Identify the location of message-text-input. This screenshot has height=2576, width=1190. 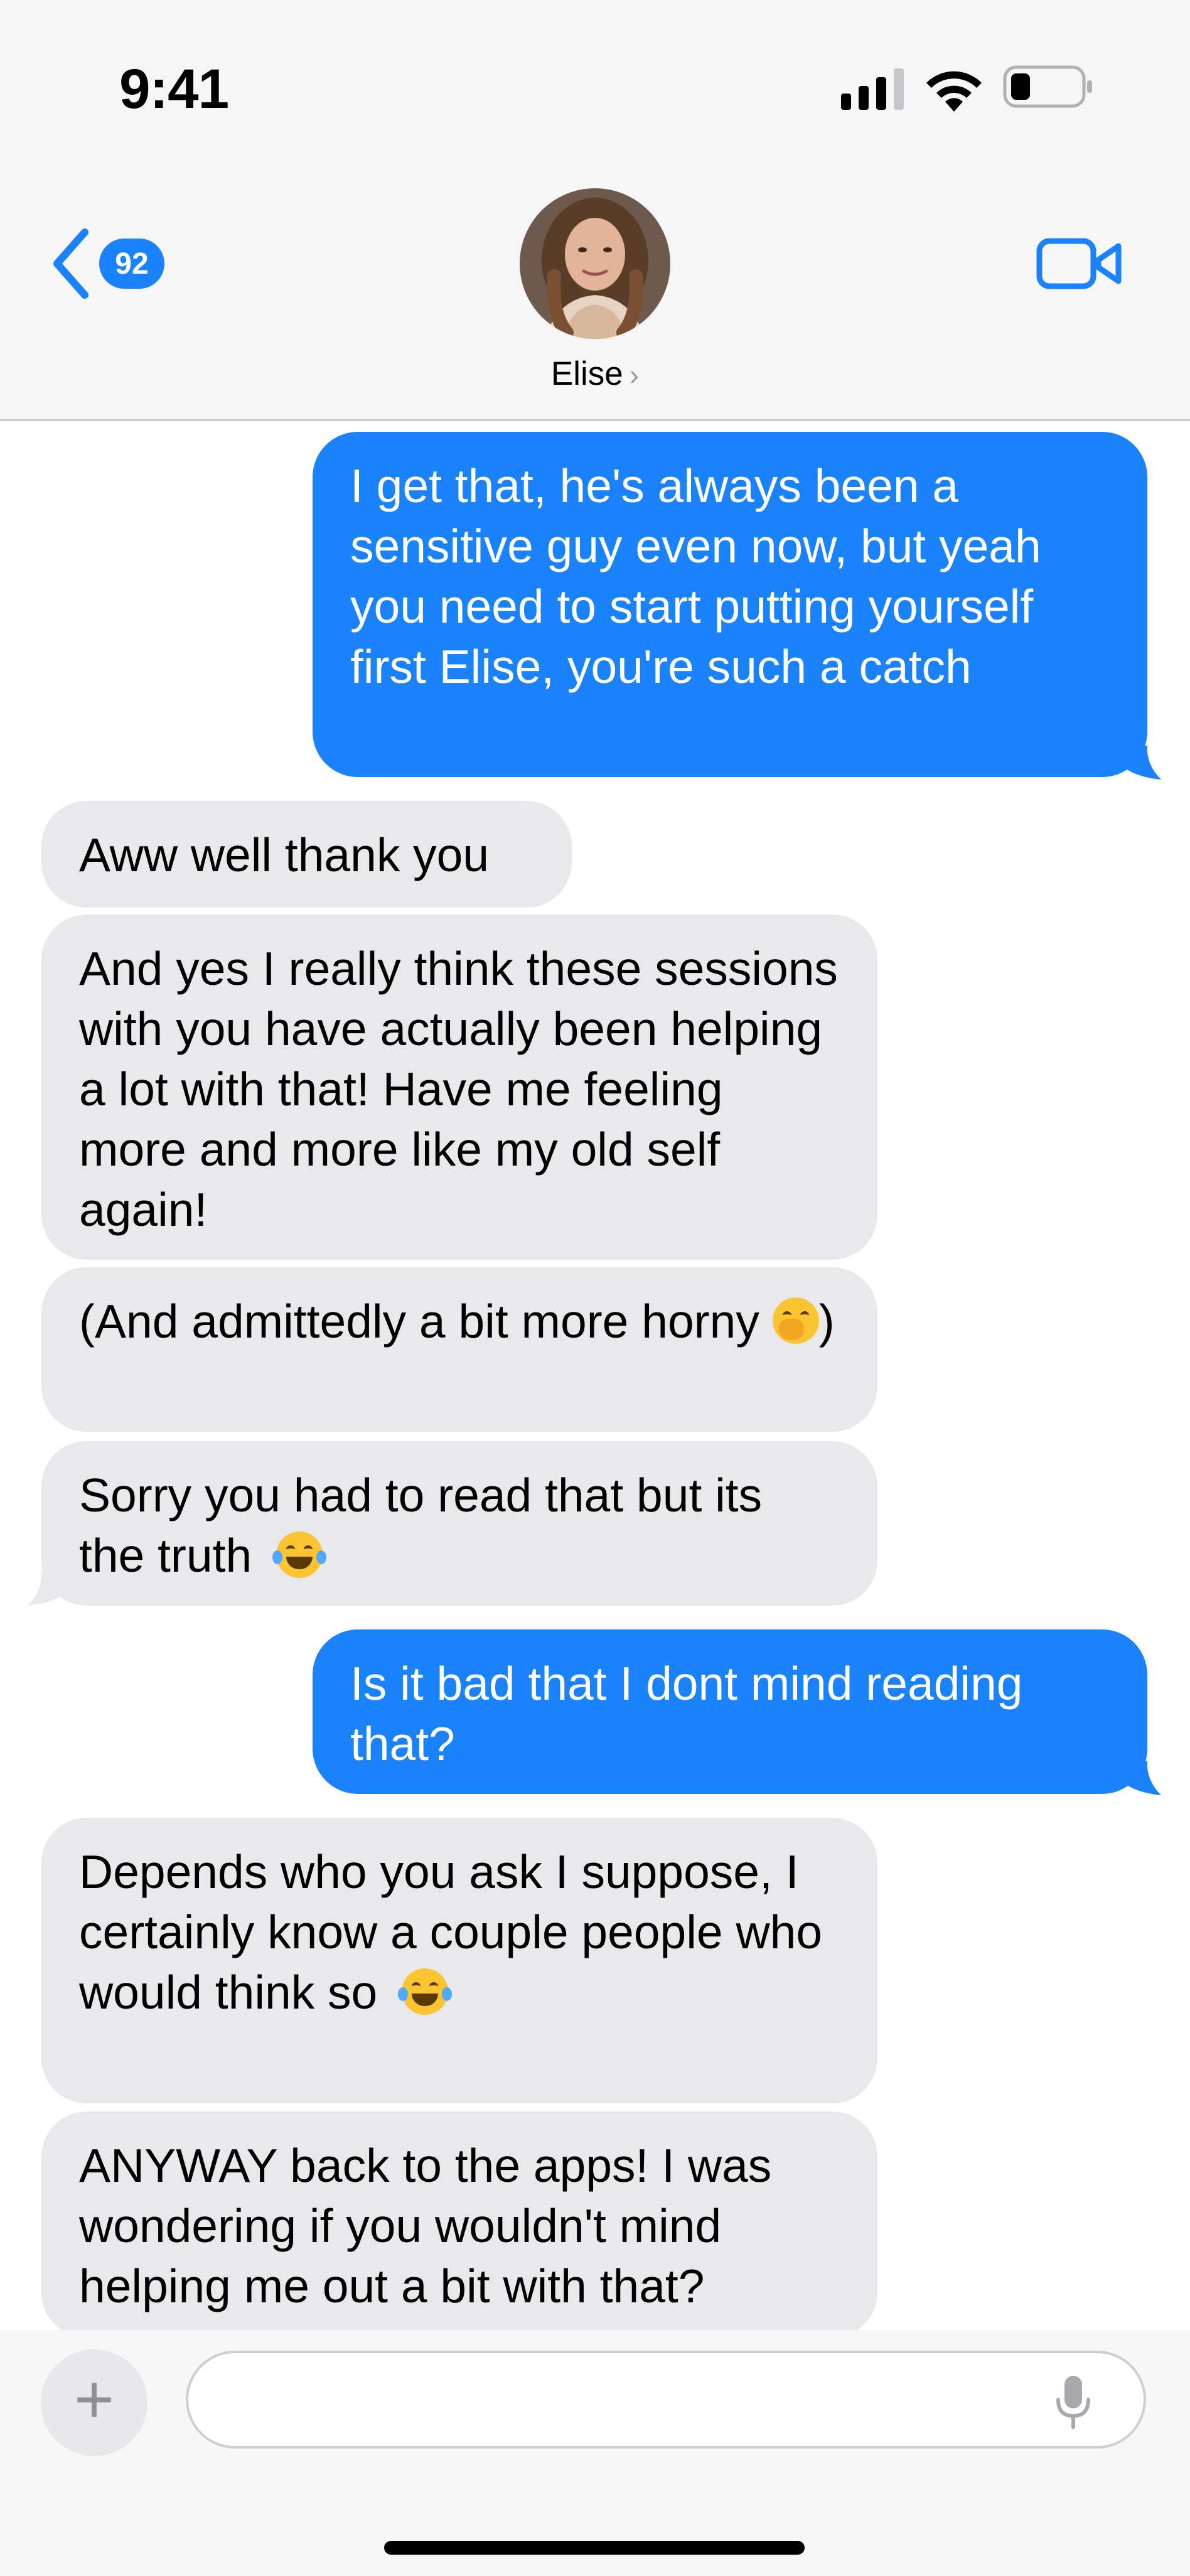
(622, 2401).